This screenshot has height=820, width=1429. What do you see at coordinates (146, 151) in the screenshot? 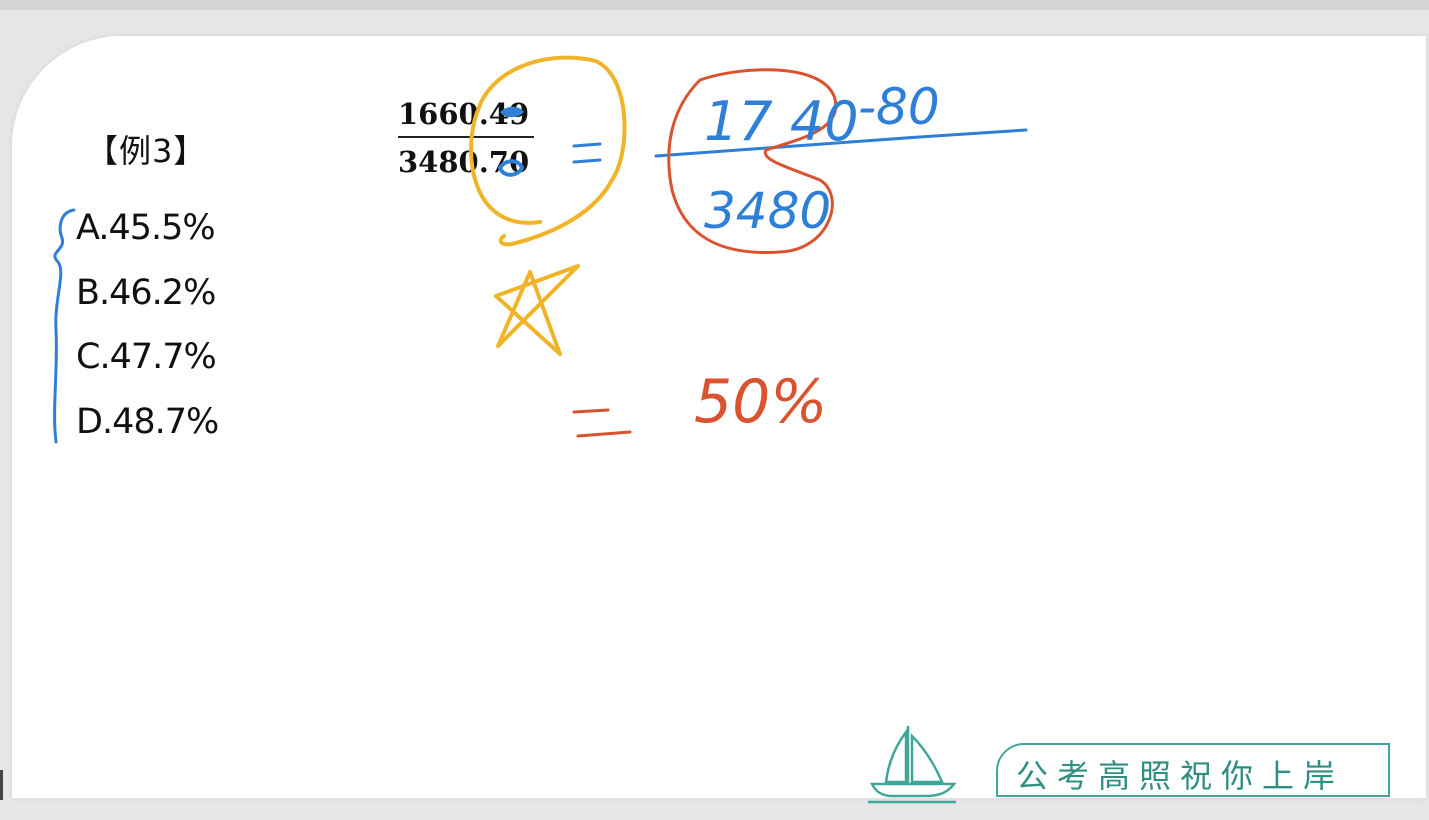
I see `example-label: 【例3】` at bounding box center [146, 151].